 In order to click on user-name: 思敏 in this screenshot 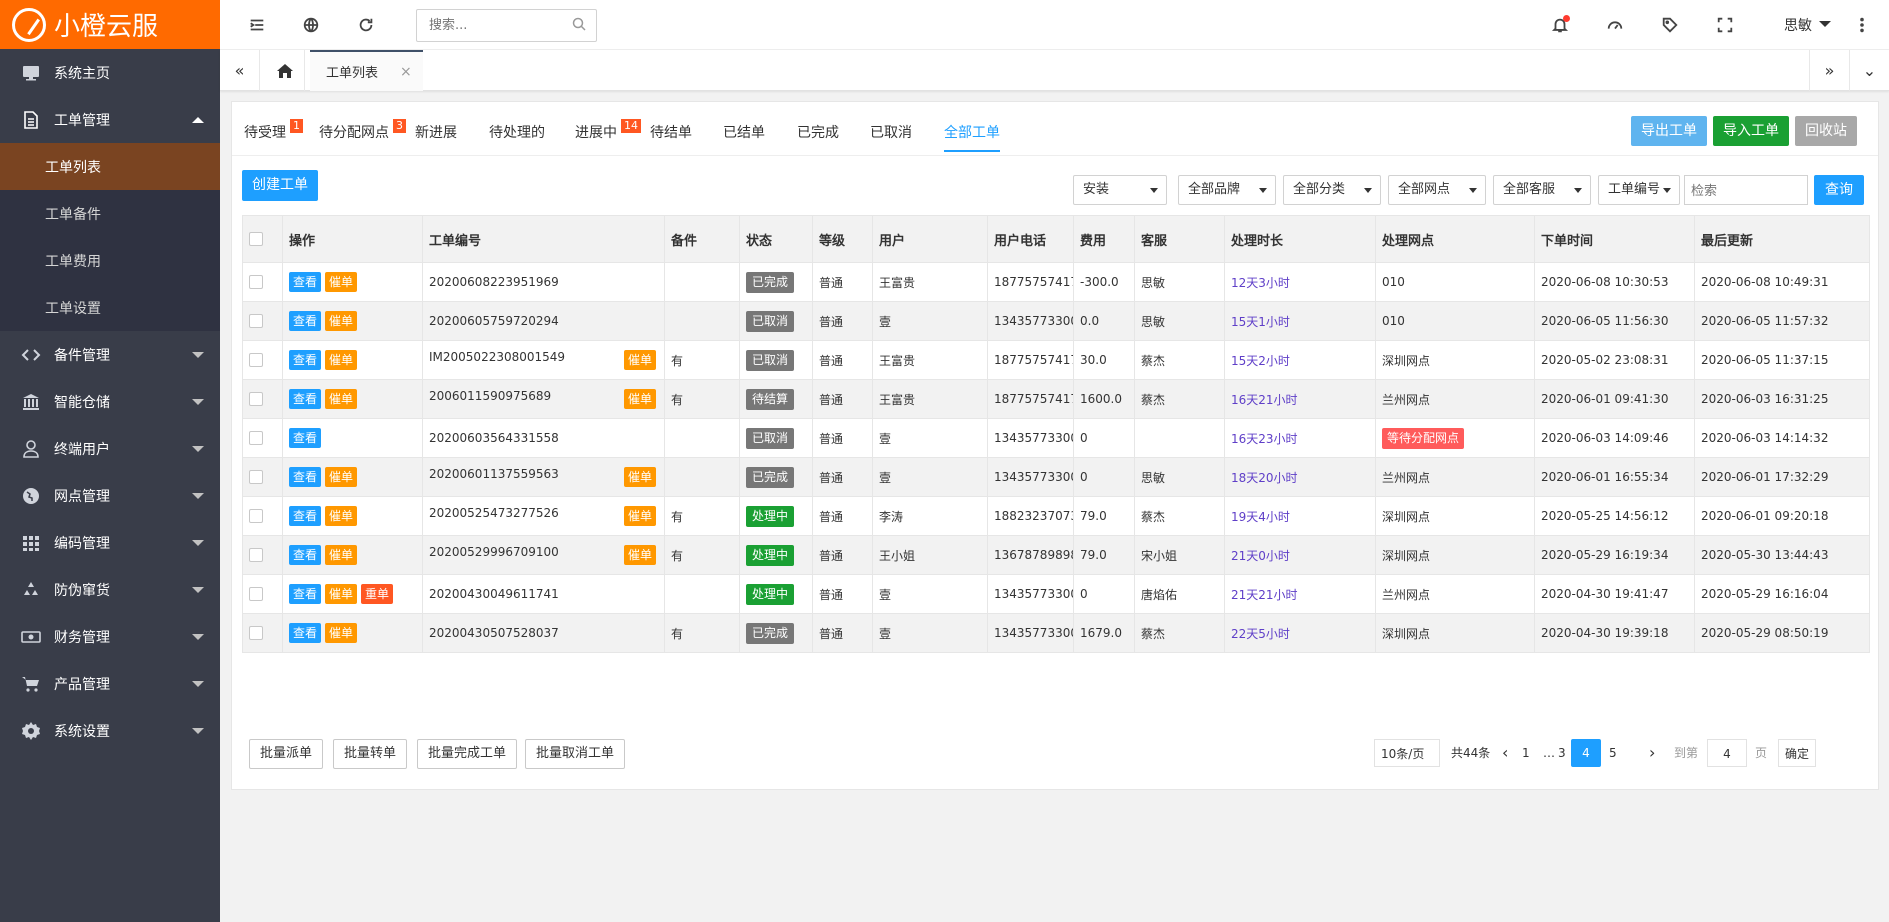, I will do `click(1798, 25)`.